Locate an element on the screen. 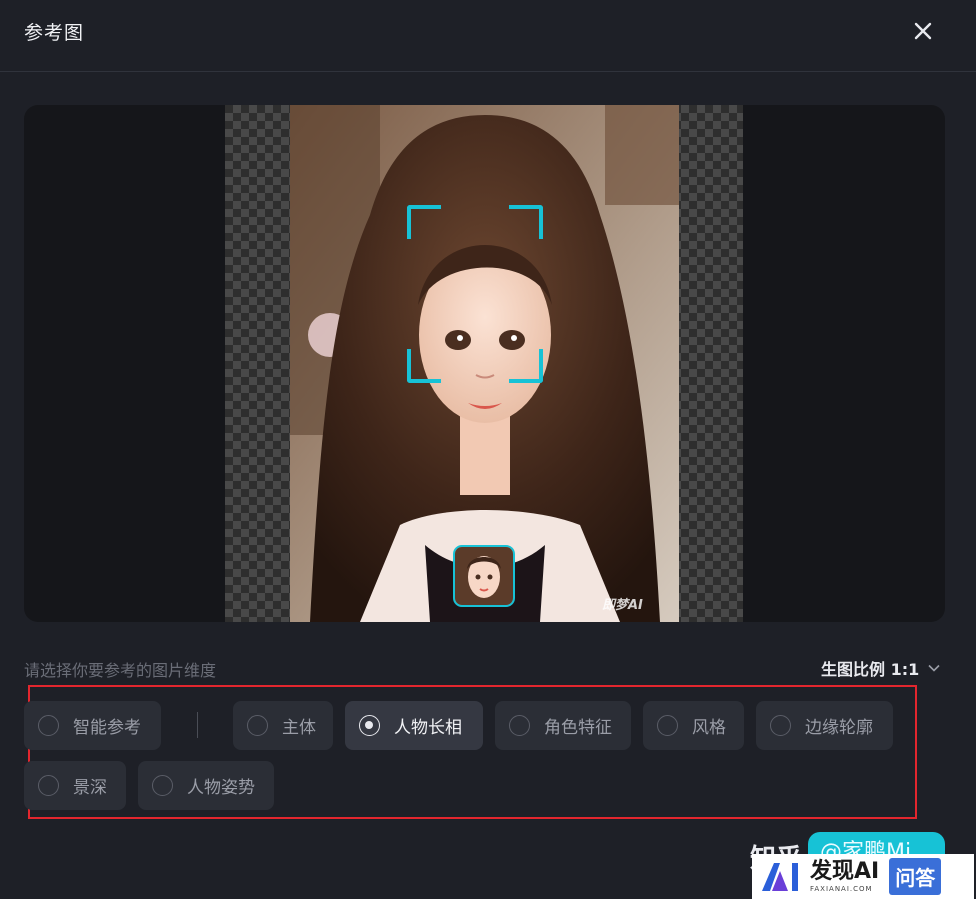 This screenshot has width=976, height=899. aspect-ratio-label: 生图比例 1:1 is located at coordinates (870, 669).